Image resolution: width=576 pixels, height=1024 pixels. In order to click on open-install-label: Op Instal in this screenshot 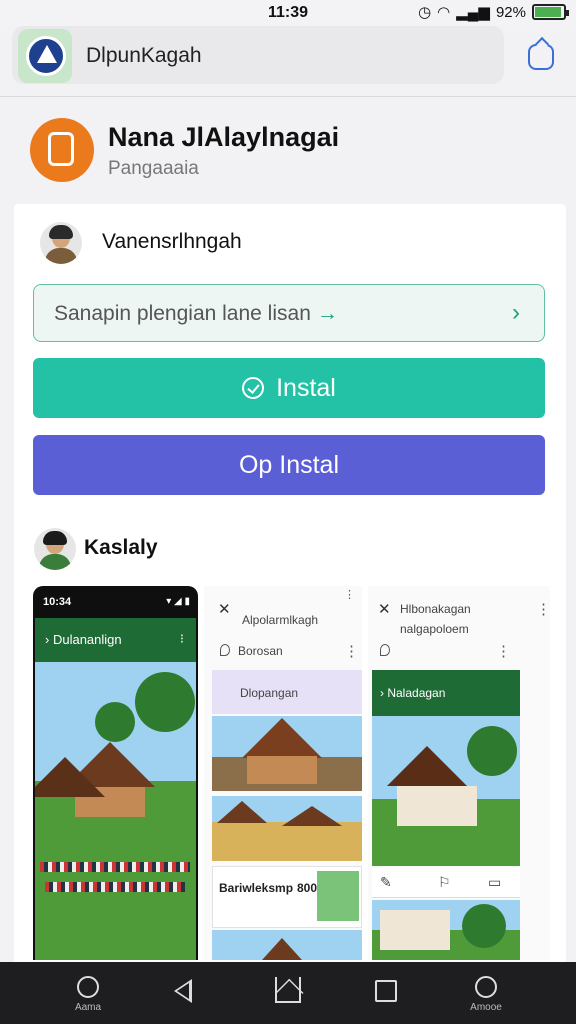, I will do `click(289, 464)`.